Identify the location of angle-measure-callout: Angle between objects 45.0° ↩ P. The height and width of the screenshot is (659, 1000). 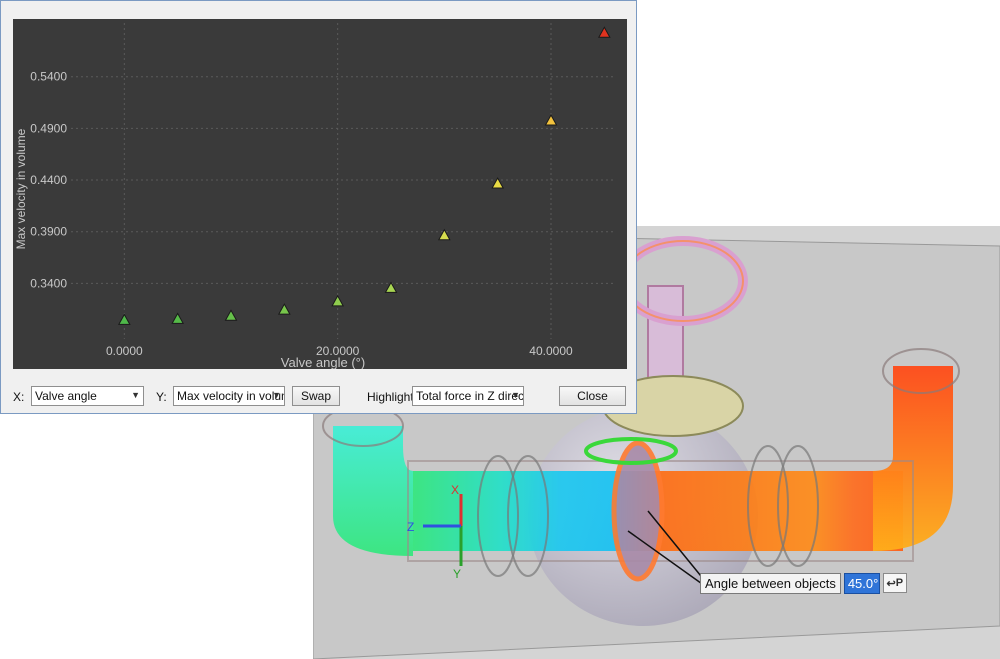
(803, 583).